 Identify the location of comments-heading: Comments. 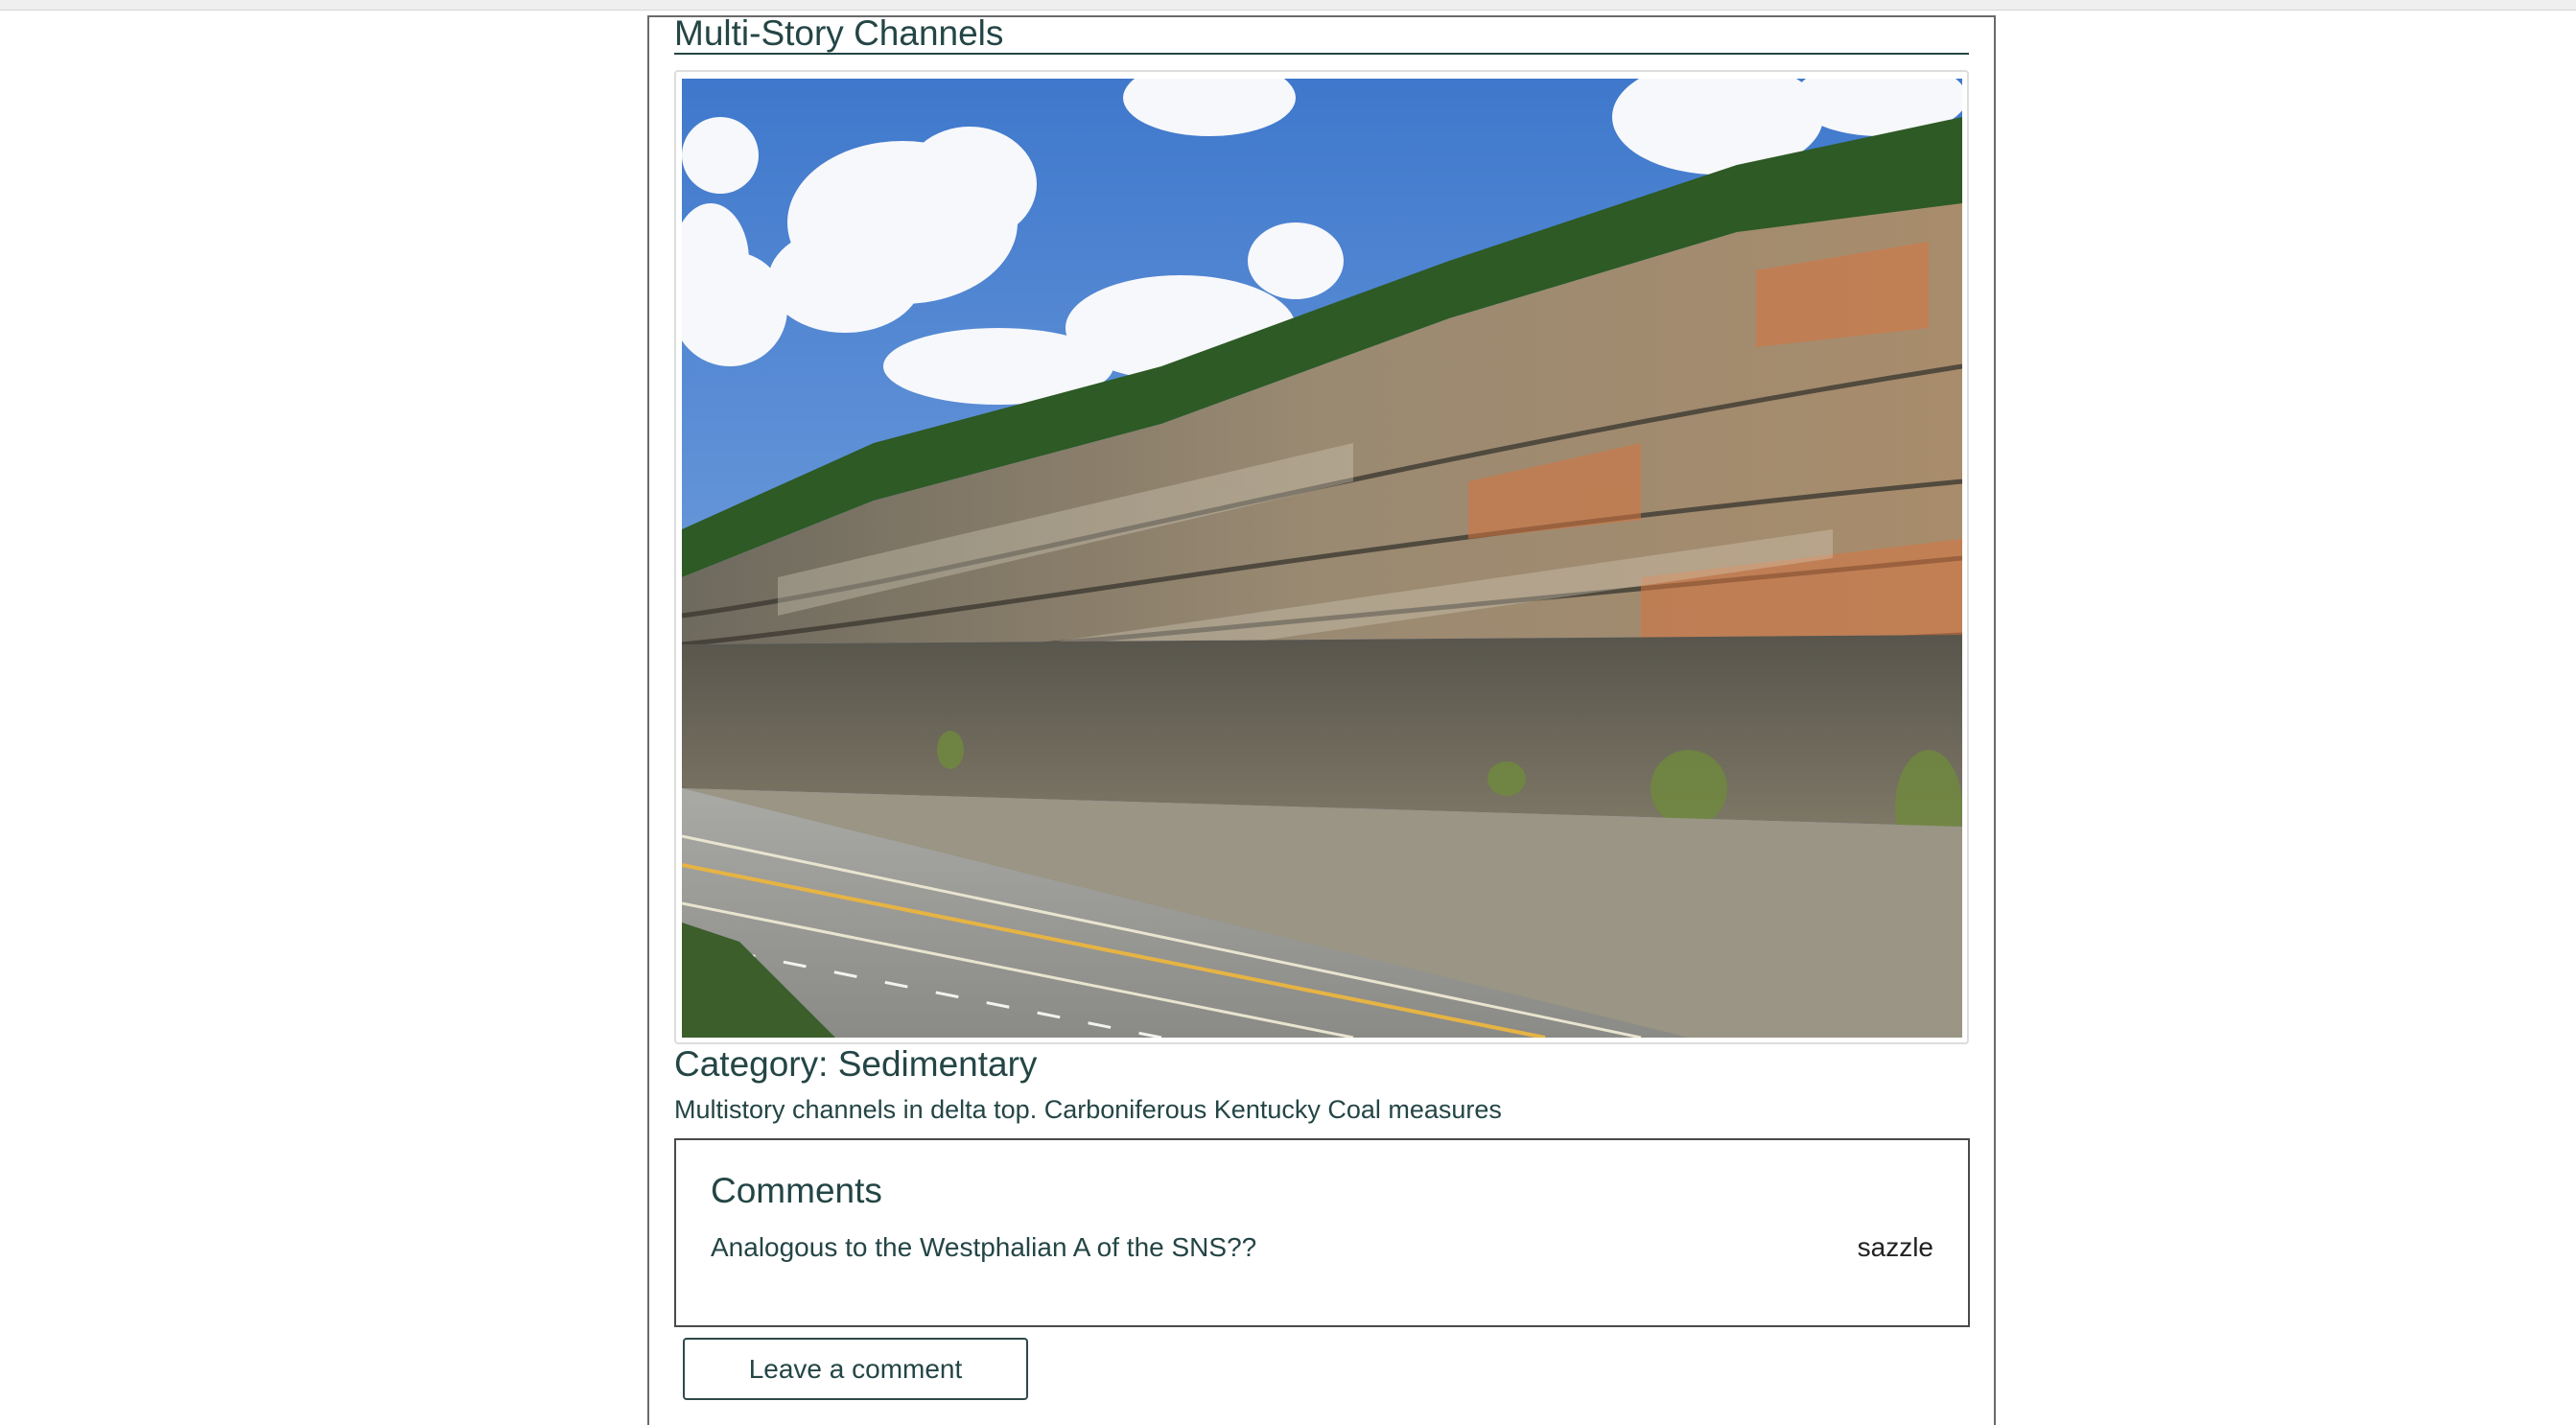
(796, 1190).